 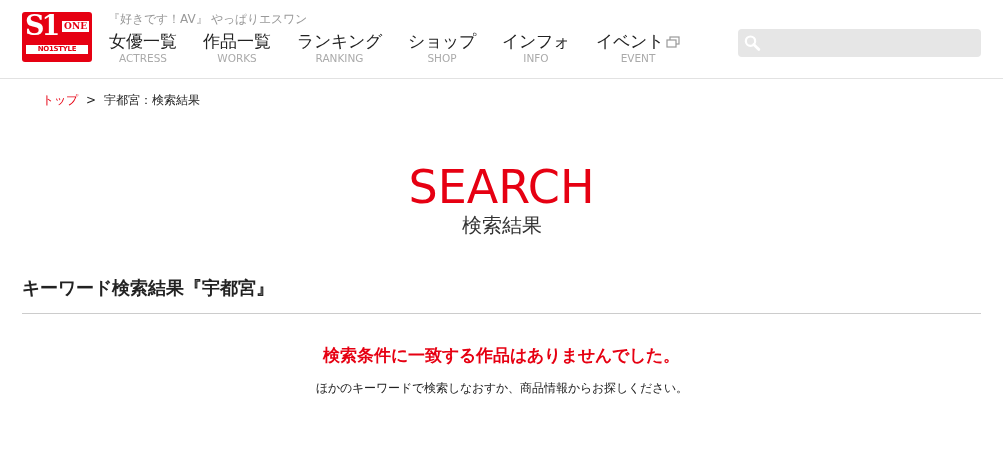 I want to click on nav-link: インフォ, so click(x=536, y=42).